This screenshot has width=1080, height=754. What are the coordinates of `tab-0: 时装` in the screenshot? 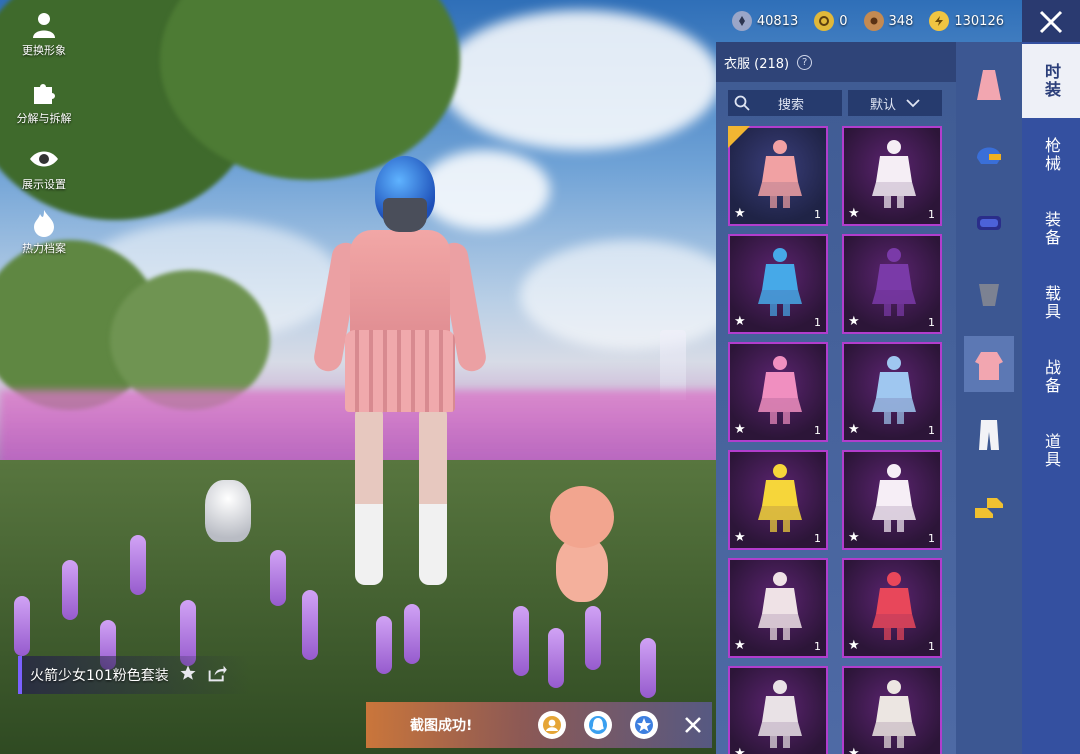 It's located at (1051, 81).